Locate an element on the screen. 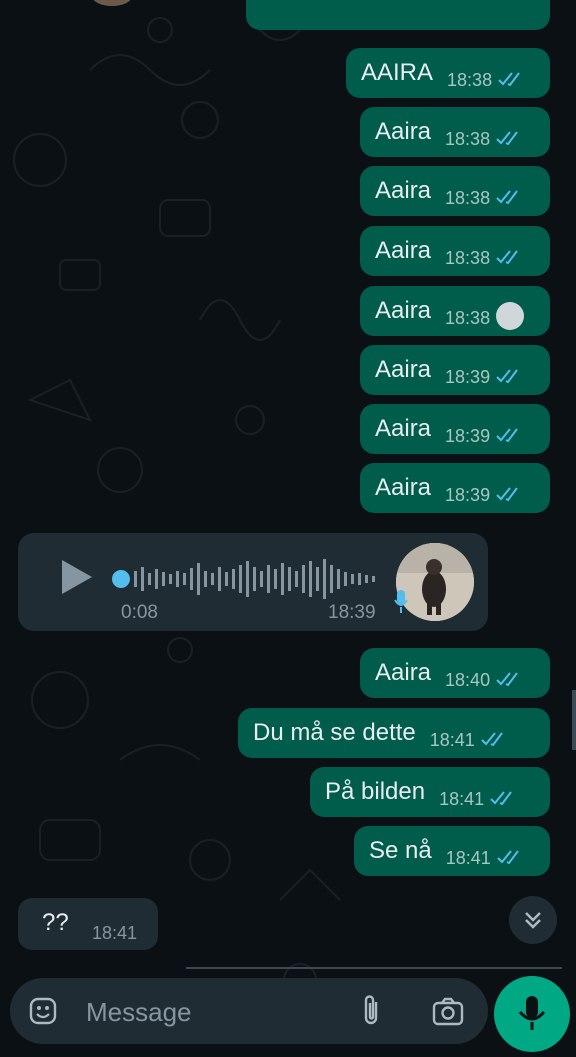  clock-icon is located at coordinates (510, 316).